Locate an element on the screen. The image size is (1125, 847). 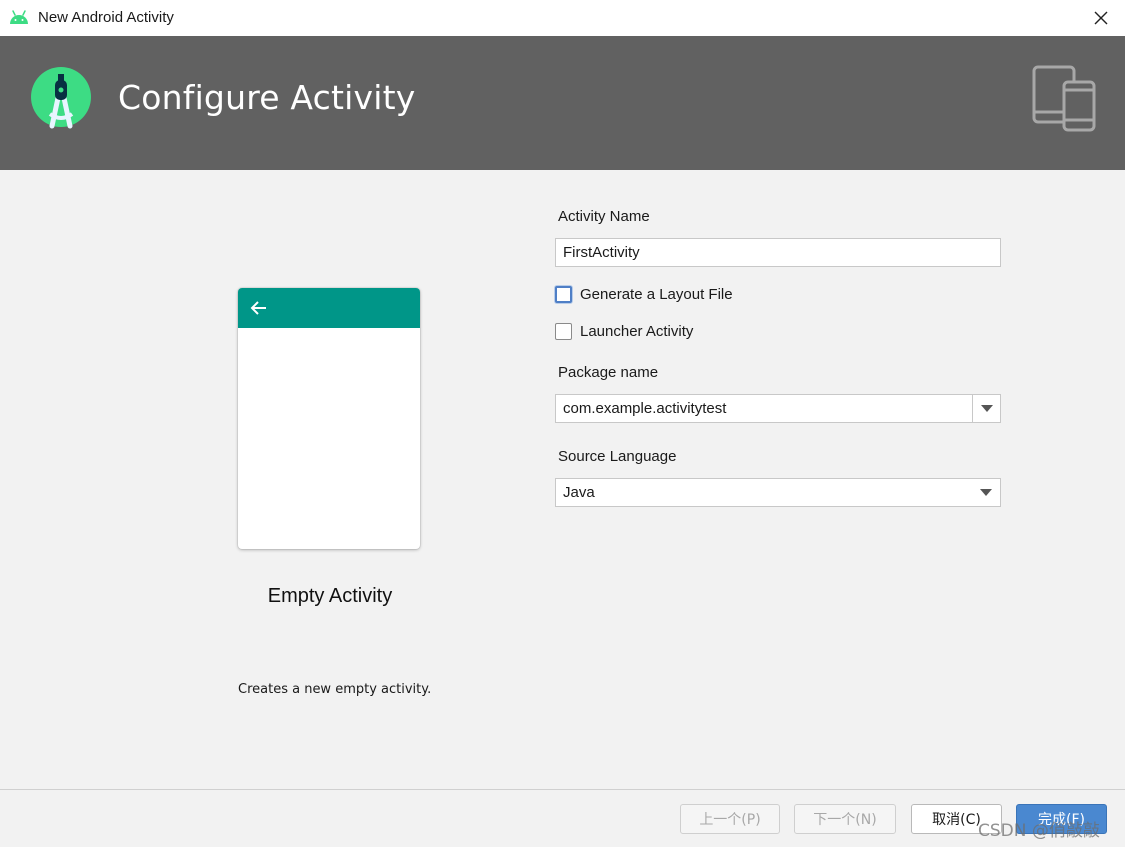
launcher-activity-option: Launcher Activity is located at coordinates (624, 331).